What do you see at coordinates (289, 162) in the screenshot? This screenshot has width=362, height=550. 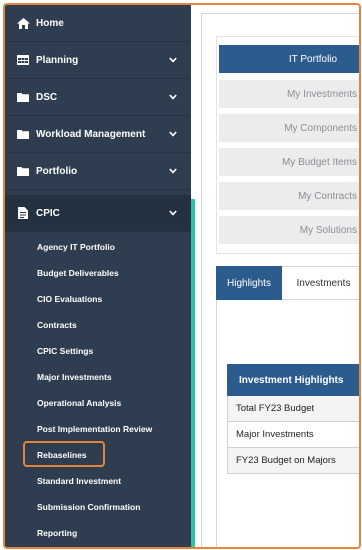 I see `my-budget-items-button: My Budget Items` at bounding box center [289, 162].